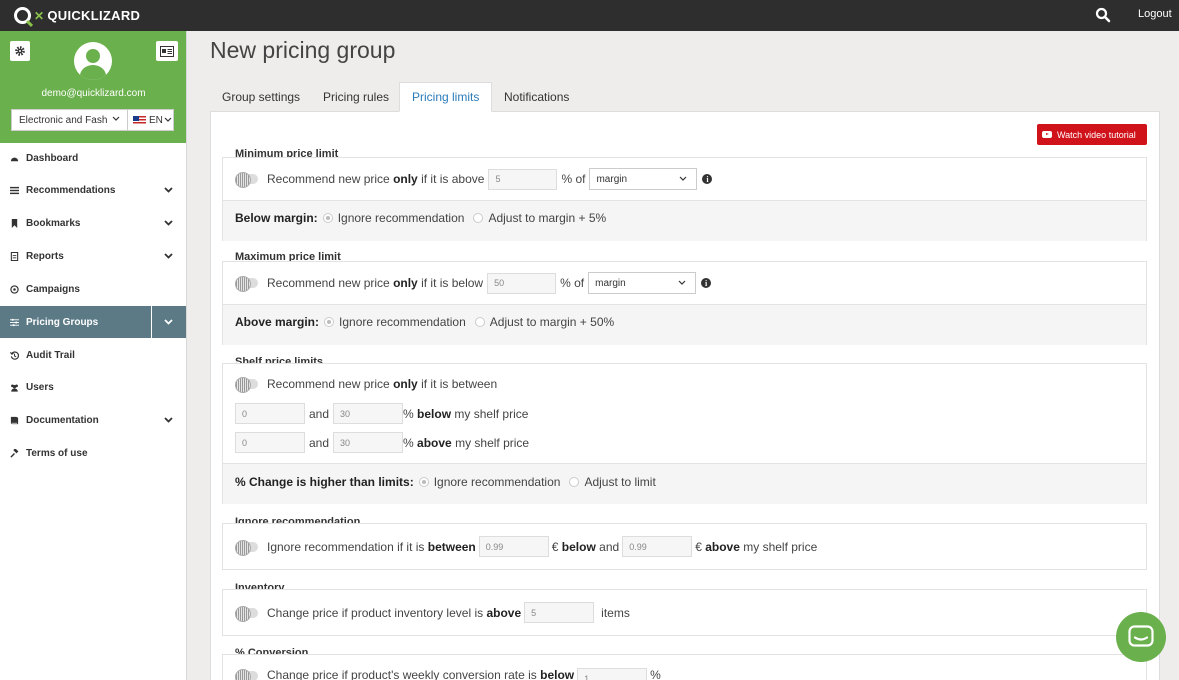  I want to click on store-select: Electronic and Fashion, so click(69, 120).